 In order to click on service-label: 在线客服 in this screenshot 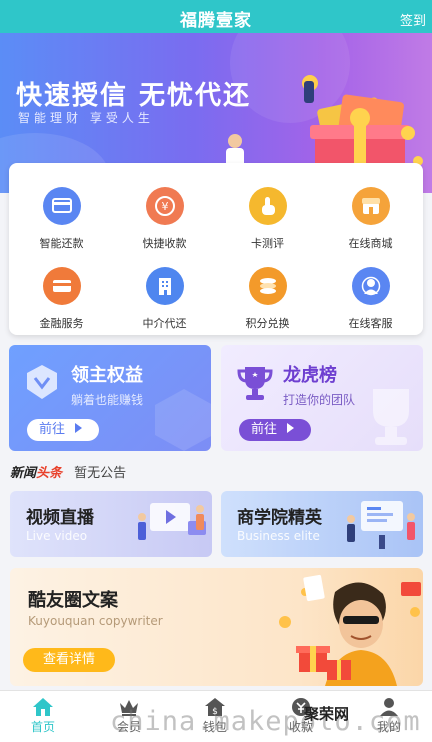, I will do `click(370, 323)`.